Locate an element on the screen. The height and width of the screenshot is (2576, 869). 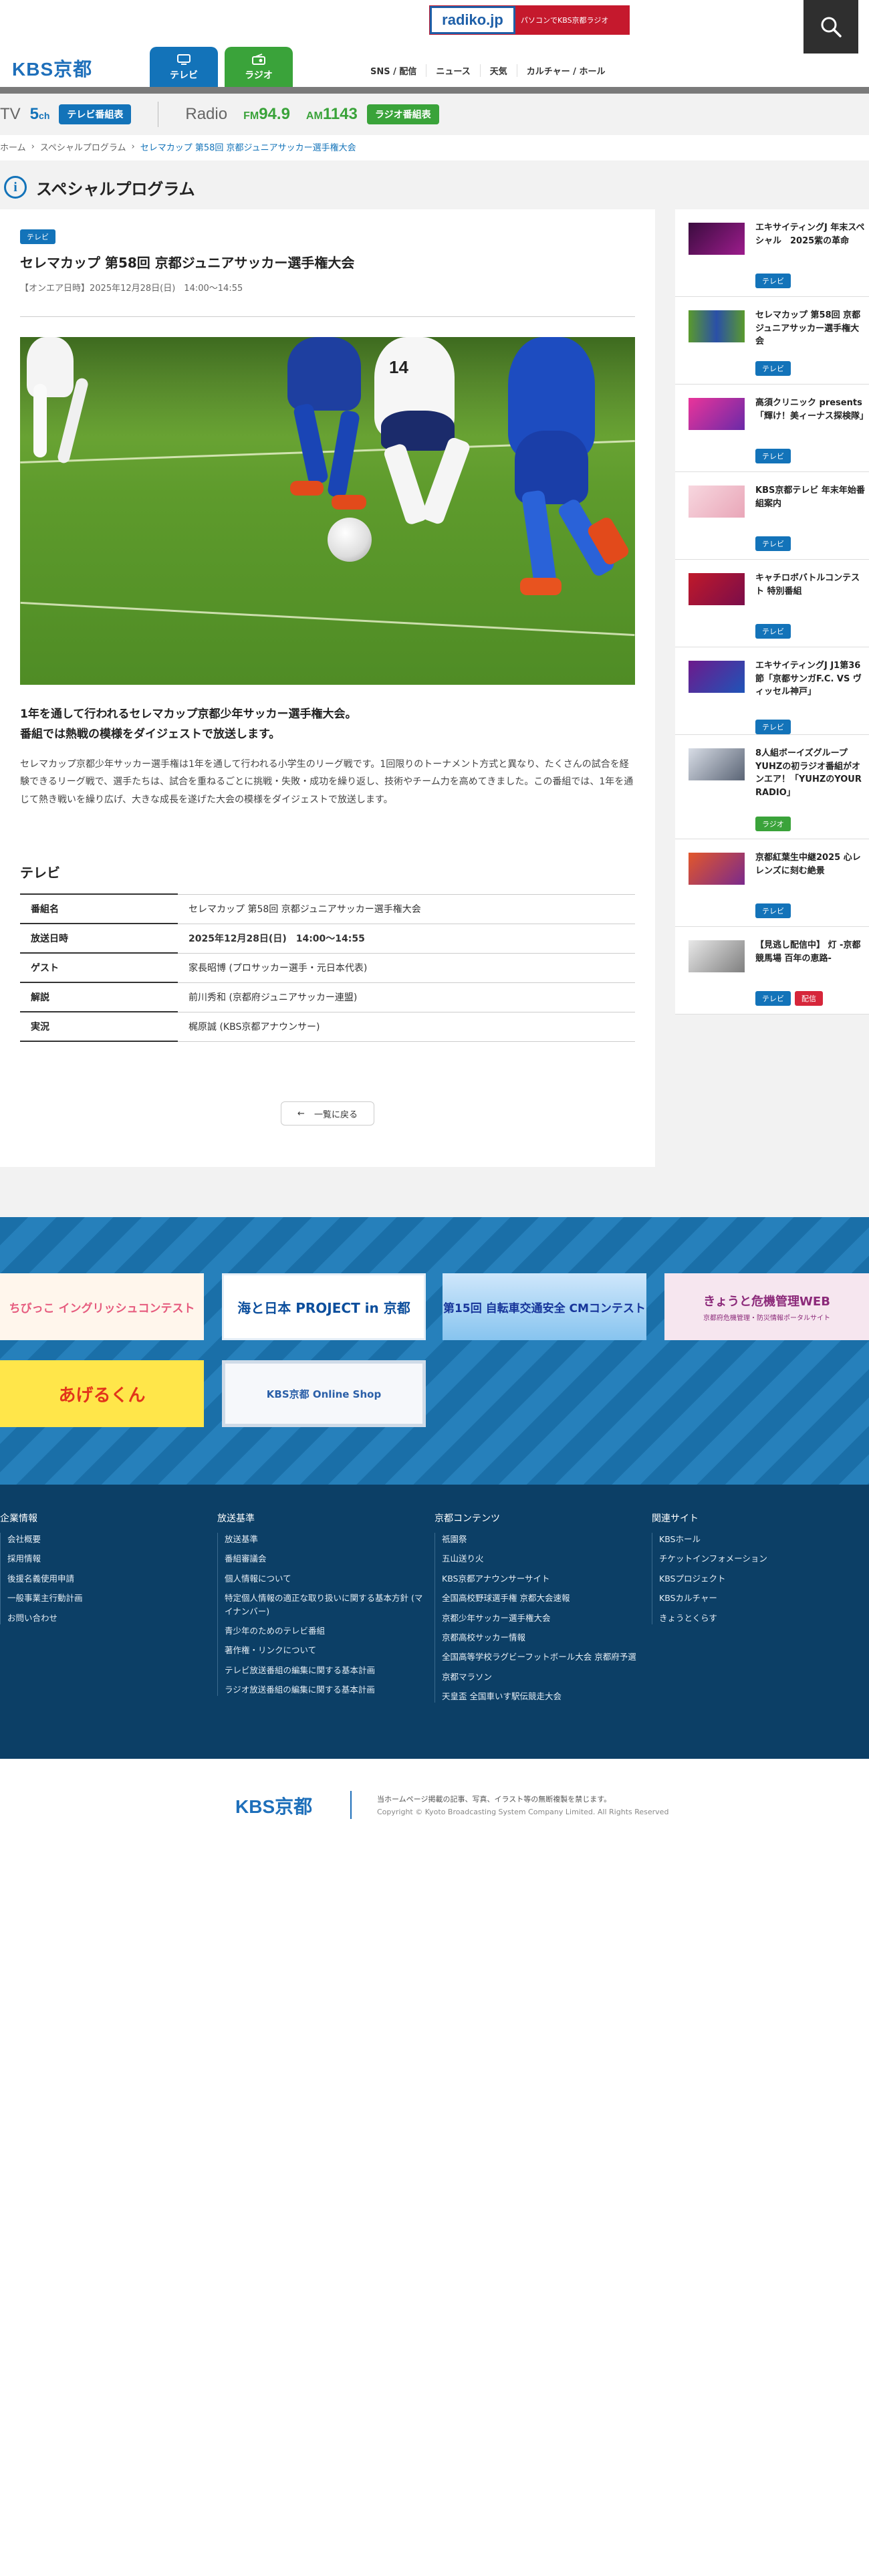
footer-link: 番組審議会 is located at coordinates (324, 1559).